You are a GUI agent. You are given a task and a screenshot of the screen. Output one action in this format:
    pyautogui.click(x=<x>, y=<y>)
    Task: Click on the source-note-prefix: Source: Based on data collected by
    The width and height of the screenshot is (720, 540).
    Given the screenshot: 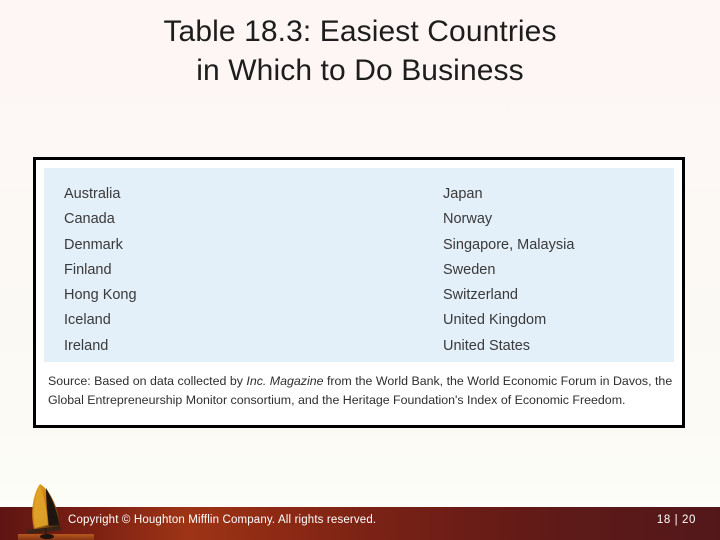 What is the action you would take?
    pyautogui.click(x=147, y=381)
    